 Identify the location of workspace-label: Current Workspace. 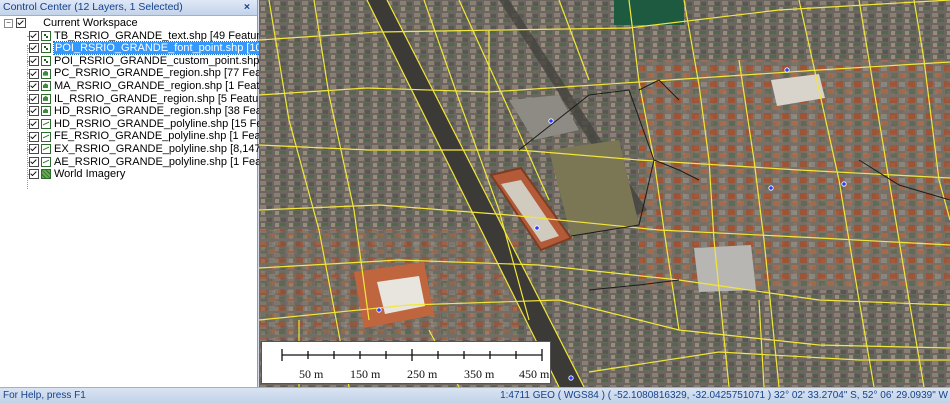
(90, 23).